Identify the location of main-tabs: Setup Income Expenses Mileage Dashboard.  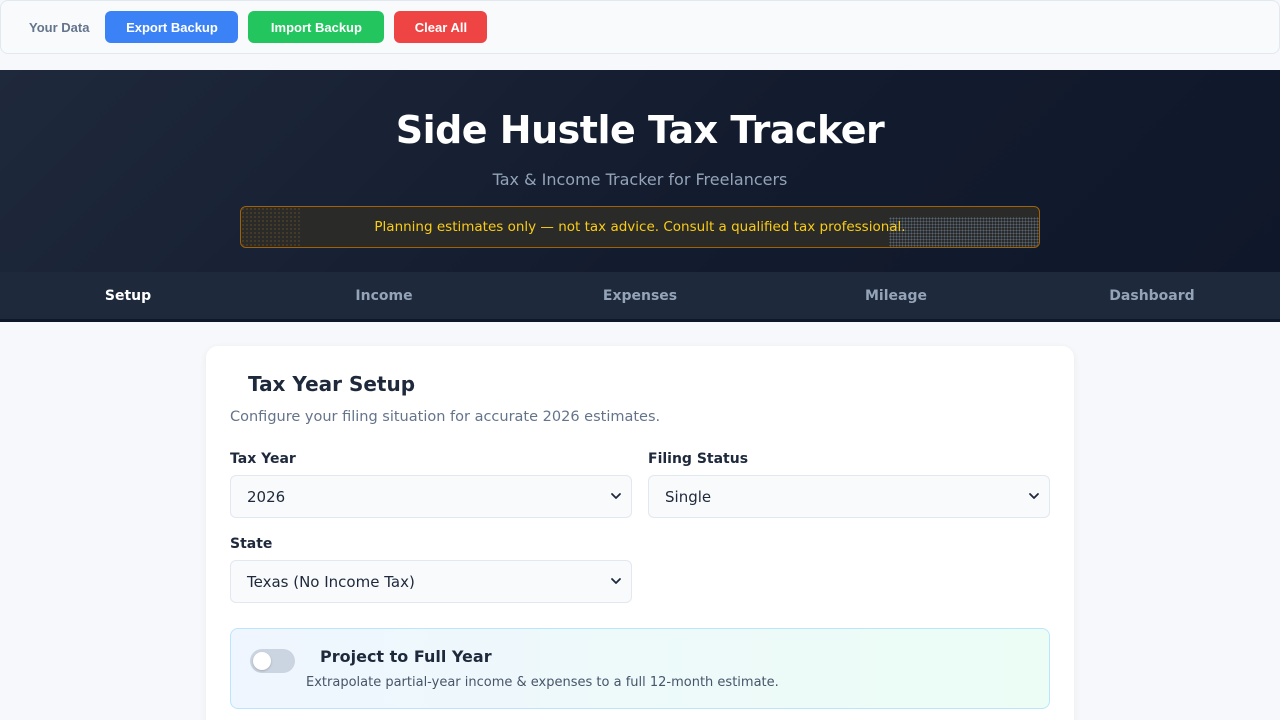
(640, 297).